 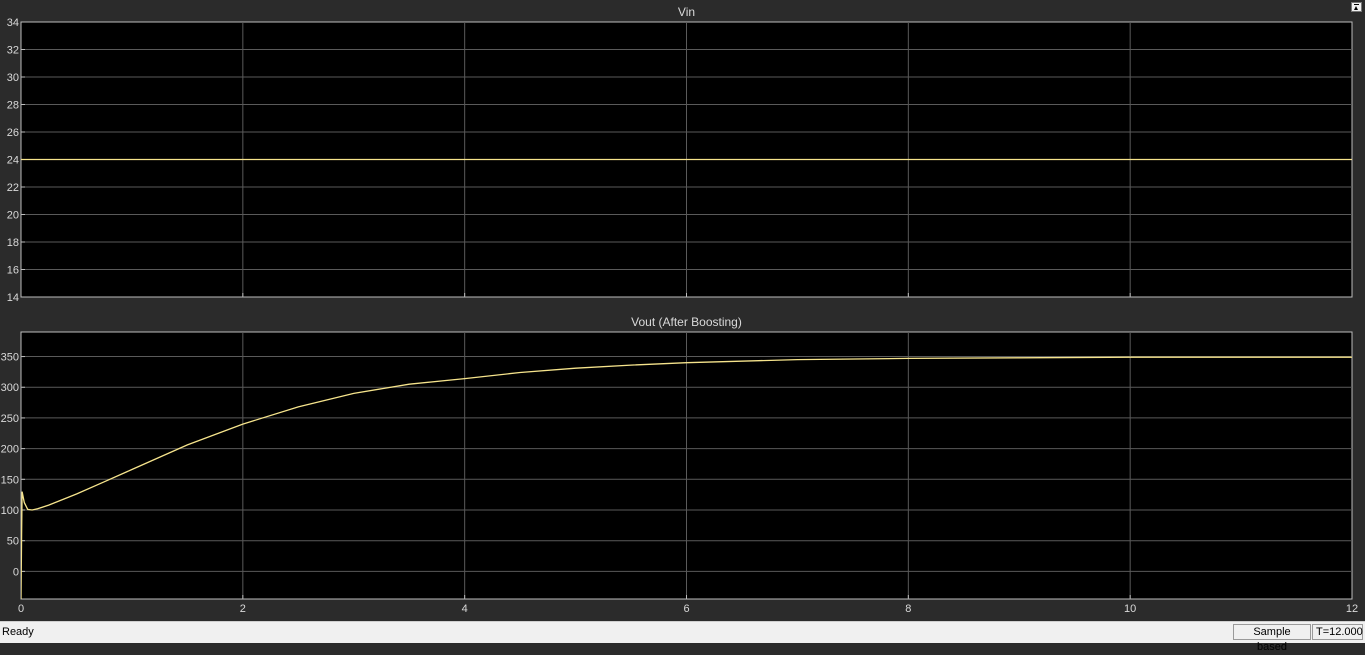 What do you see at coordinates (10, 358) in the screenshot?
I see `y-tick-label: 350` at bounding box center [10, 358].